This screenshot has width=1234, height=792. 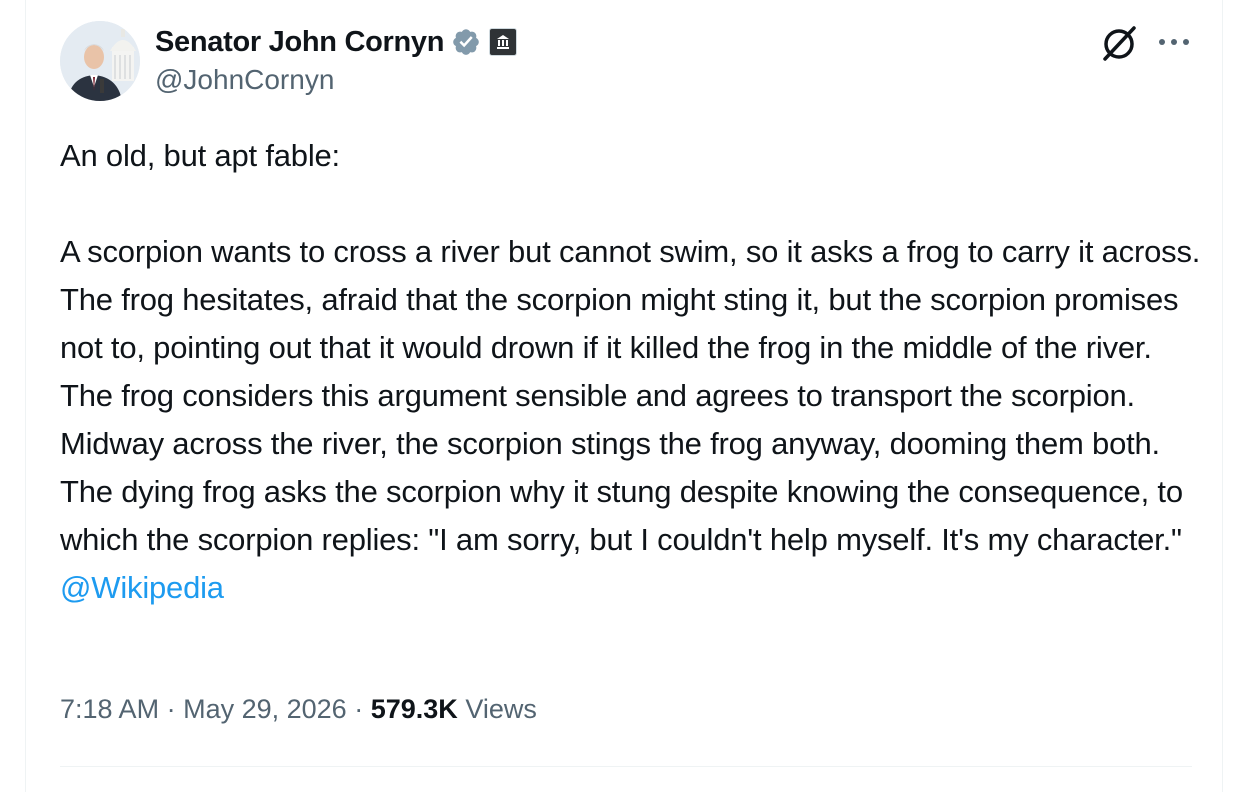 What do you see at coordinates (109, 709) in the screenshot?
I see `tweet-time: 7:18 AM` at bounding box center [109, 709].